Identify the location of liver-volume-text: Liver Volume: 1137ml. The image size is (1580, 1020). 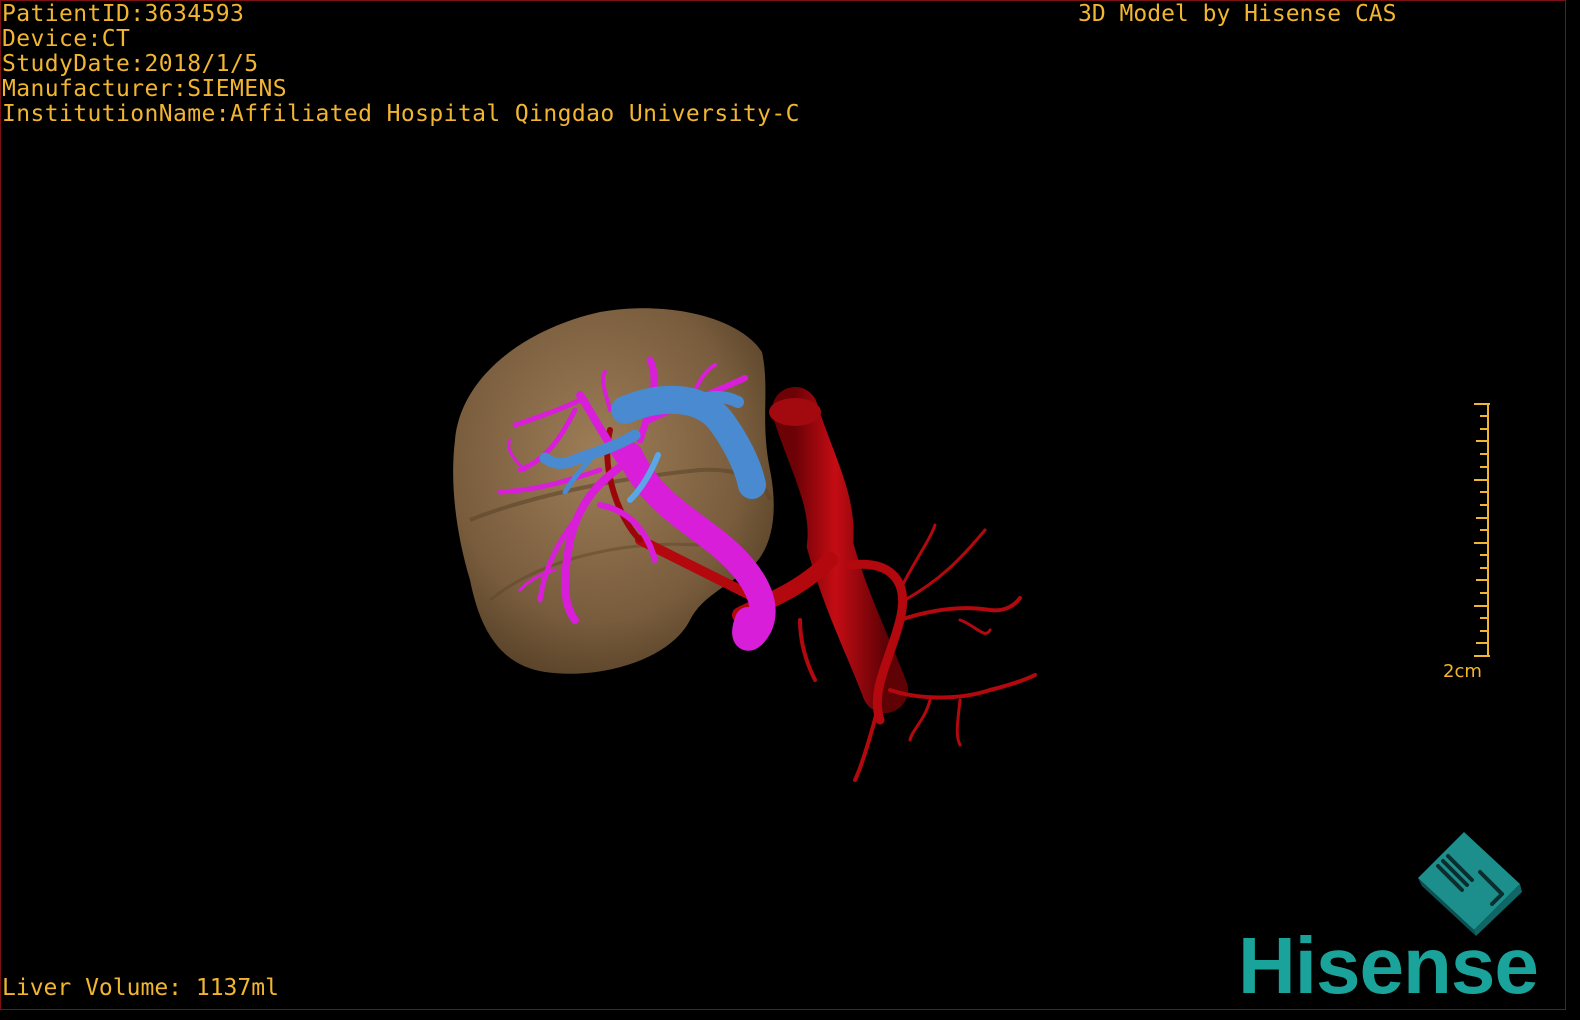
(140, 988).